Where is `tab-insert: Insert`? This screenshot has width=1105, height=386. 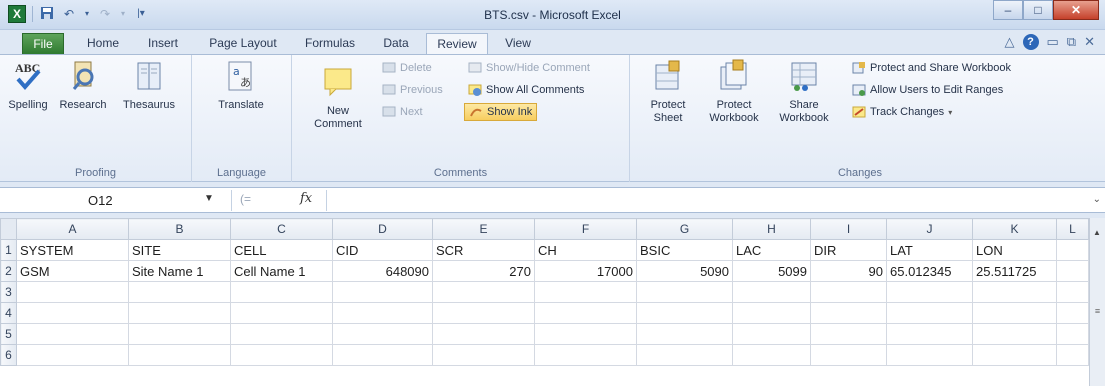 tab-insert: Insert is located at coordinates (163, 43).